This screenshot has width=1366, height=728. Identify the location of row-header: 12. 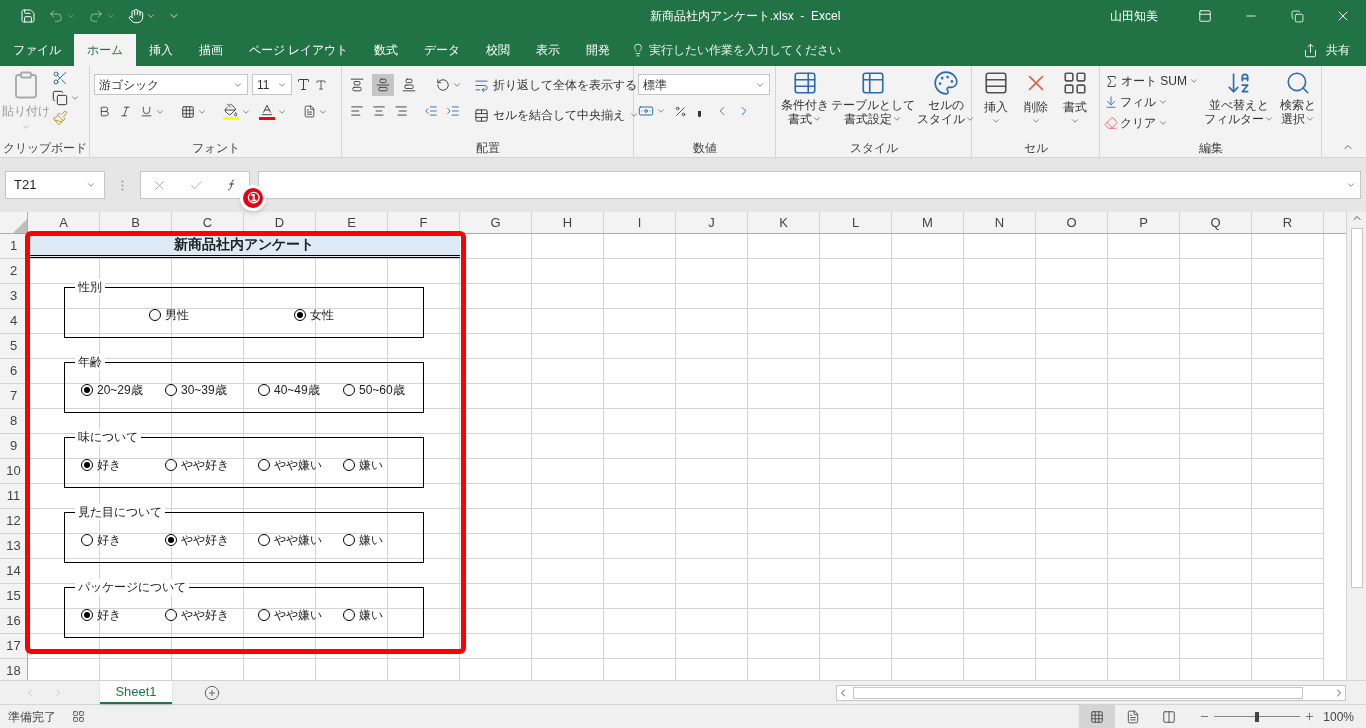
(14, 521).